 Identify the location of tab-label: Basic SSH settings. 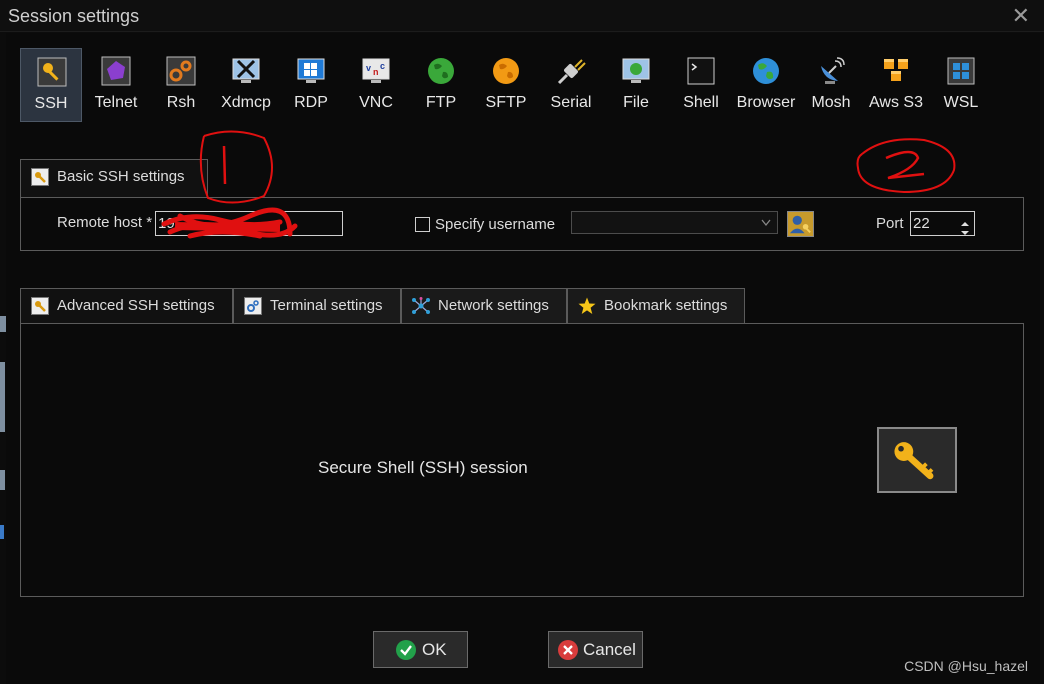
(121, 176).